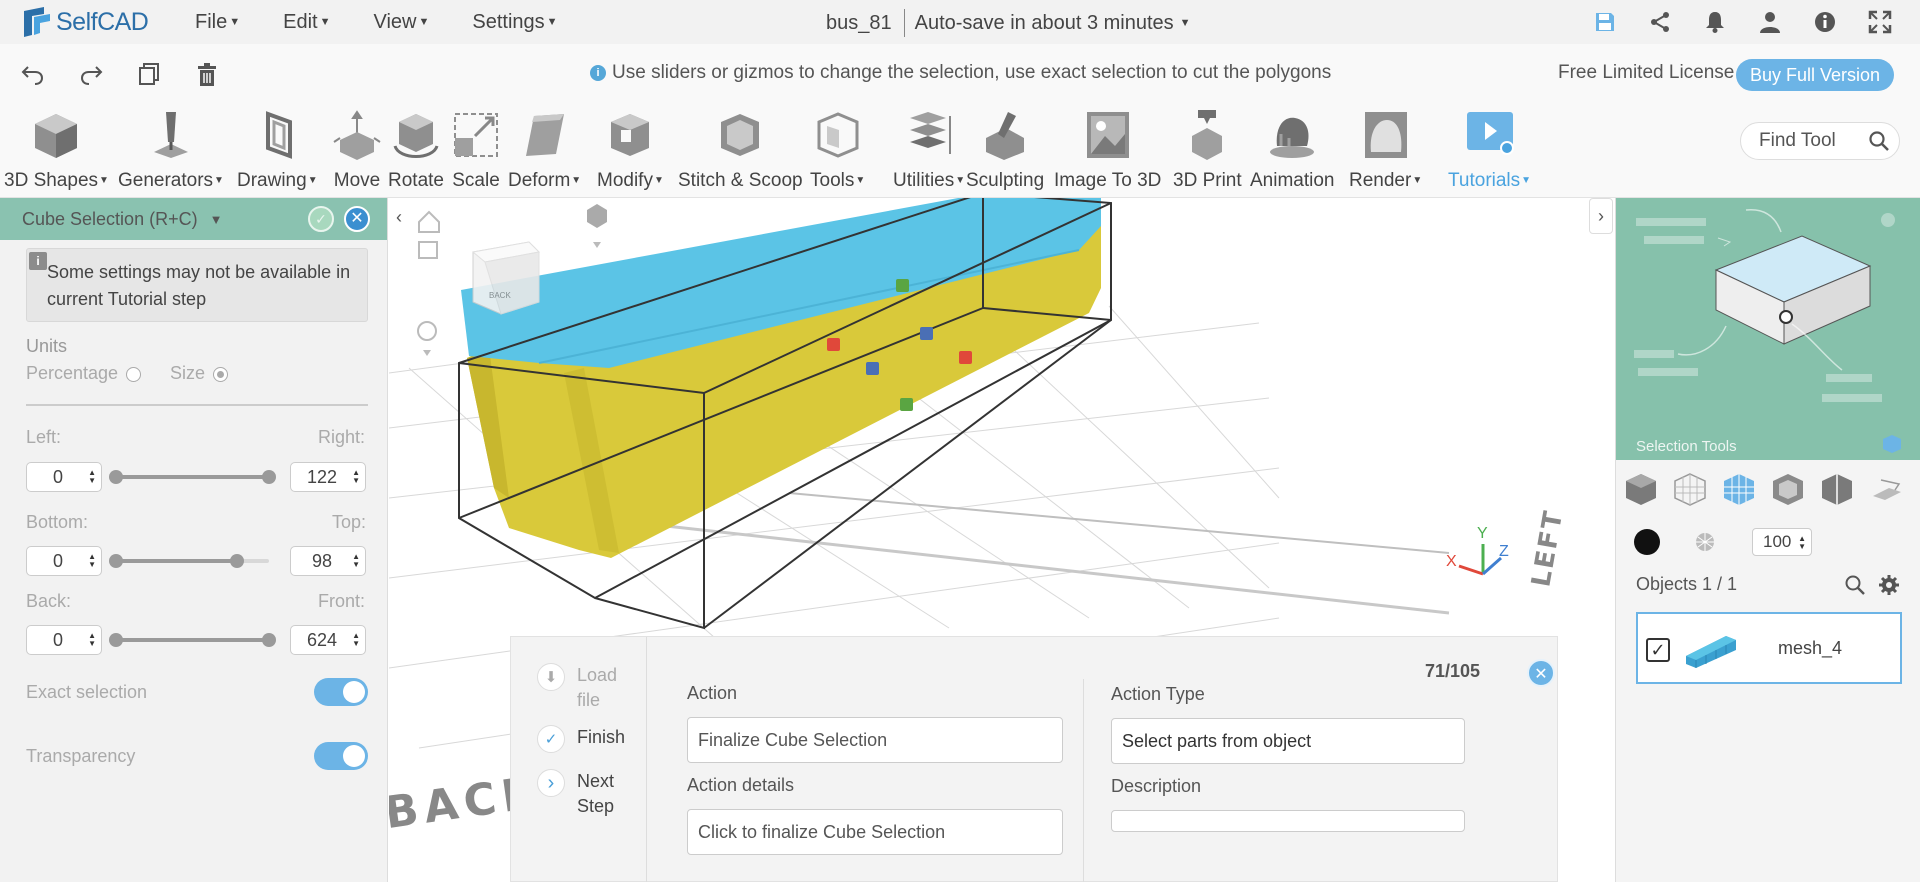  Describe the element at coordinates (416, 150) in the screenshot. I see `tool-rotate: Rotate` at that location.